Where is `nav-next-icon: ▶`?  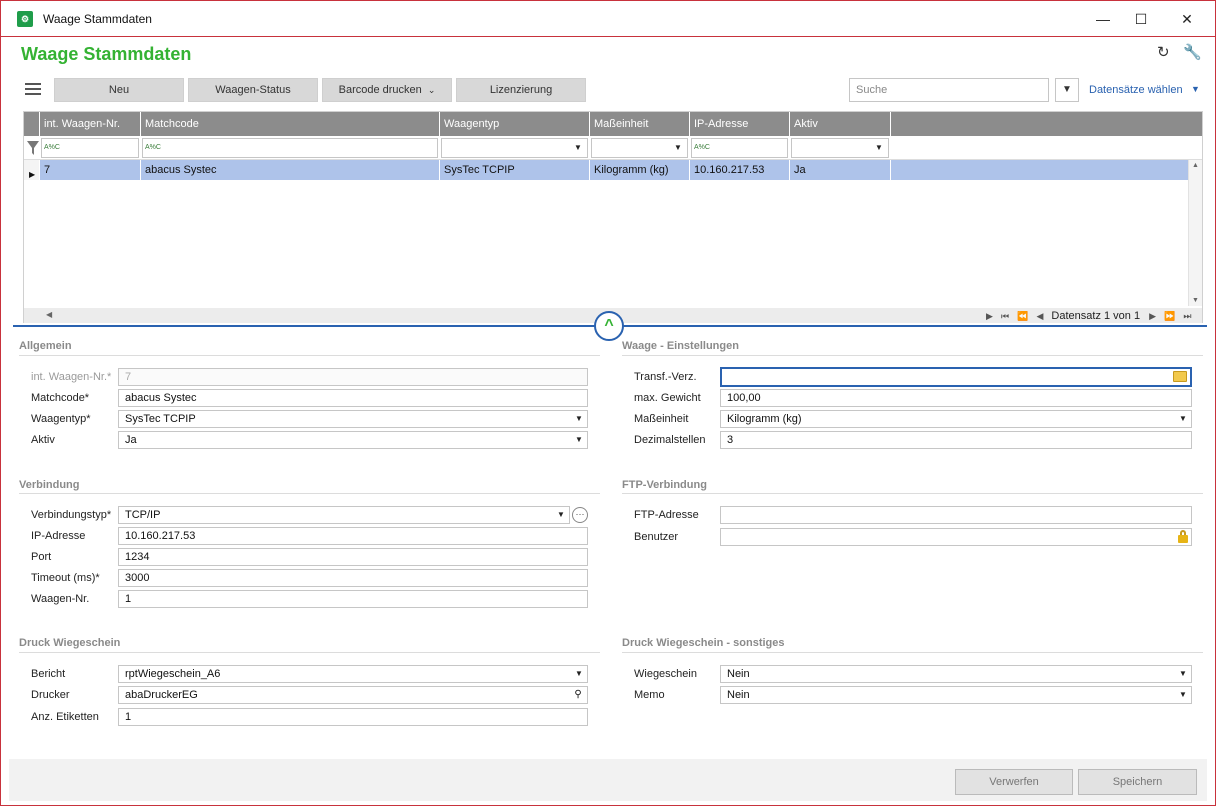
nav-next-icon: ▶ is located at coordinates (1152, 316).